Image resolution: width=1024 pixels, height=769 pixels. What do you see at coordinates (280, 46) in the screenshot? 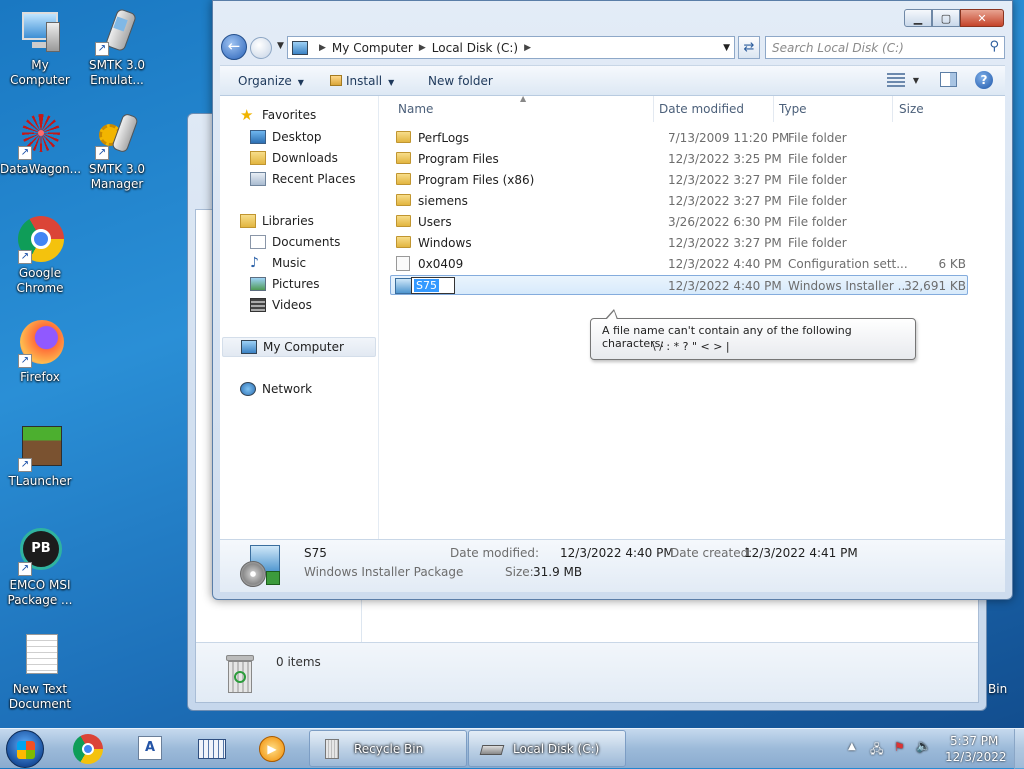
I see `recent-pages-dropdown: ▼` at bounding box center [280, 46].